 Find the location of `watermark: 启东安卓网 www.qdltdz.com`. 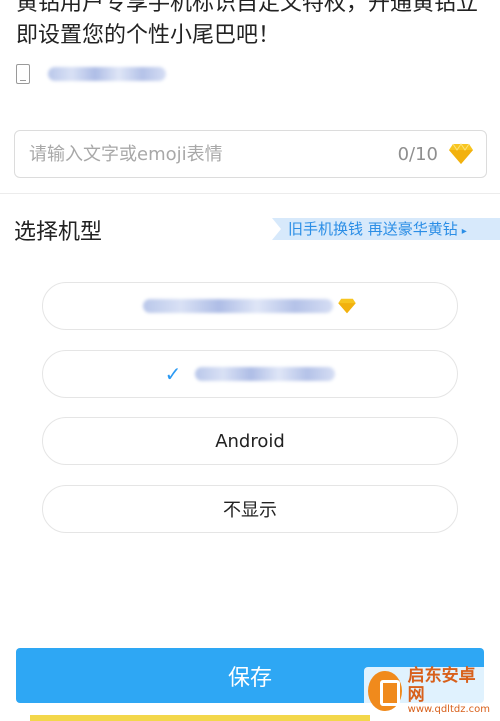

watermark: 启东安卓网 www.qdltdz.com is located at coordinates (429, 690).